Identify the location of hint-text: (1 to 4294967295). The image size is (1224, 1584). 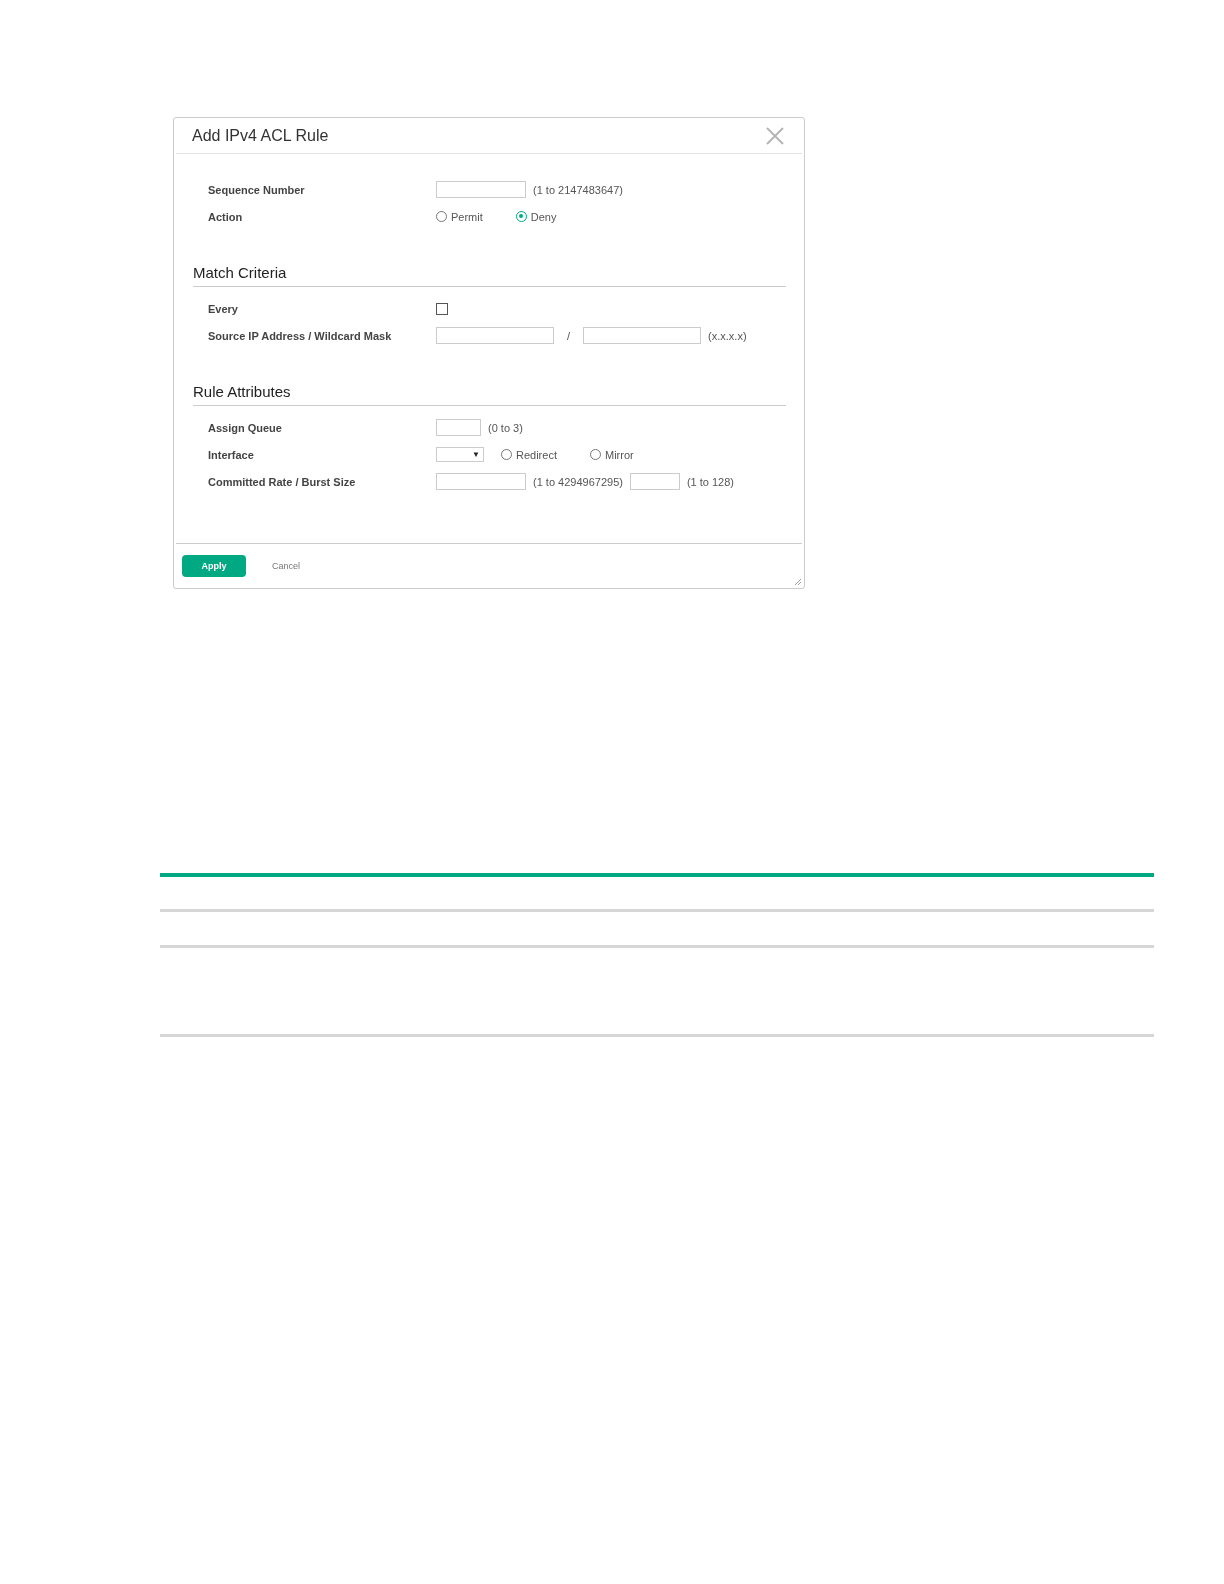
(578, 481).